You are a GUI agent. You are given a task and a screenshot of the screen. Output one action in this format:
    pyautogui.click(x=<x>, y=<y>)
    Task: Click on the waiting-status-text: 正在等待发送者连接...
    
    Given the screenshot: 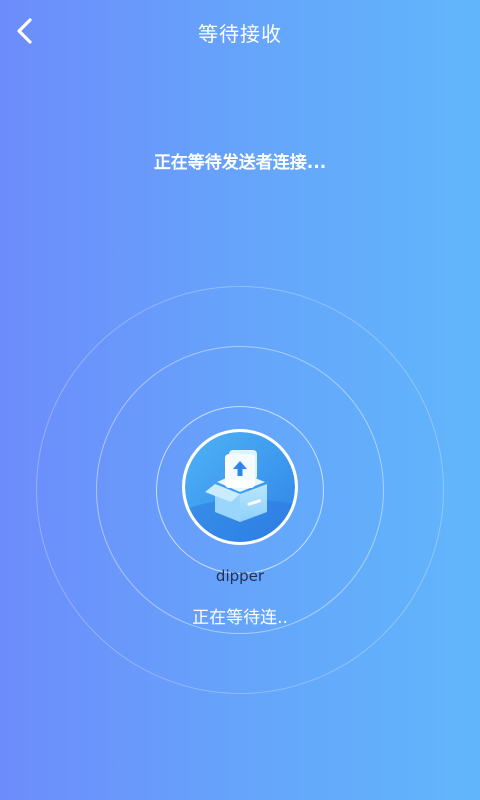 What is the action you would take?
    pyautogui.click(x=240, y=163)
    